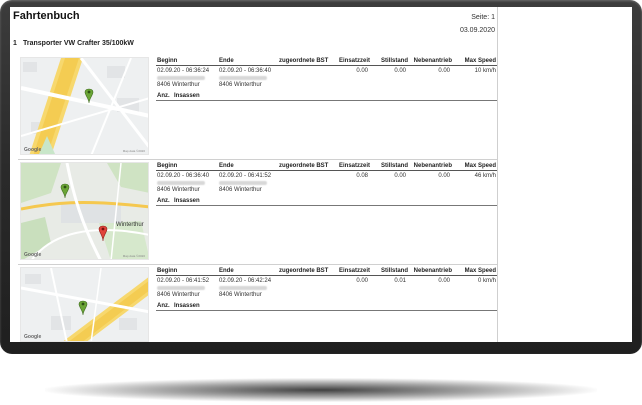 This screenshot has width=642, height=405. What do you see at coordinates (477, 30) in the screenshot?
I see `report-date: 03.09.2020` at bounding box center [477, 30].